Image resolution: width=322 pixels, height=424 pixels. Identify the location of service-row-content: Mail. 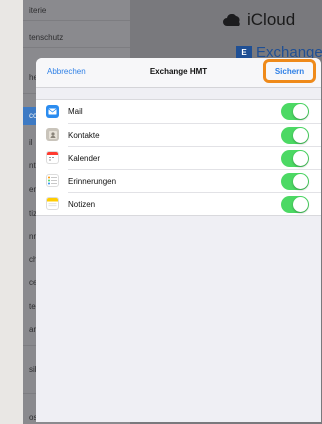
(194, 111).